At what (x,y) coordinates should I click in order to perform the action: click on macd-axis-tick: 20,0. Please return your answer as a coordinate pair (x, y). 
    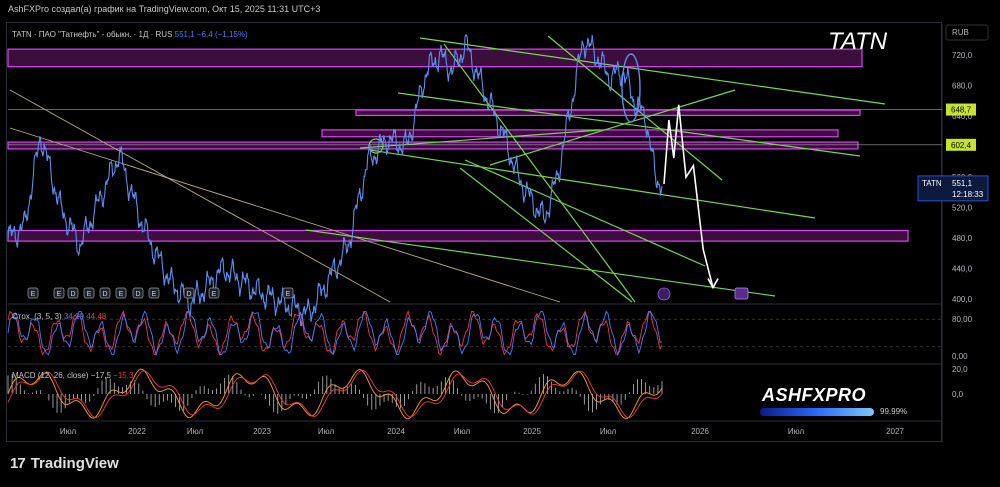
    Looking at the image, I should click on (960, 369).